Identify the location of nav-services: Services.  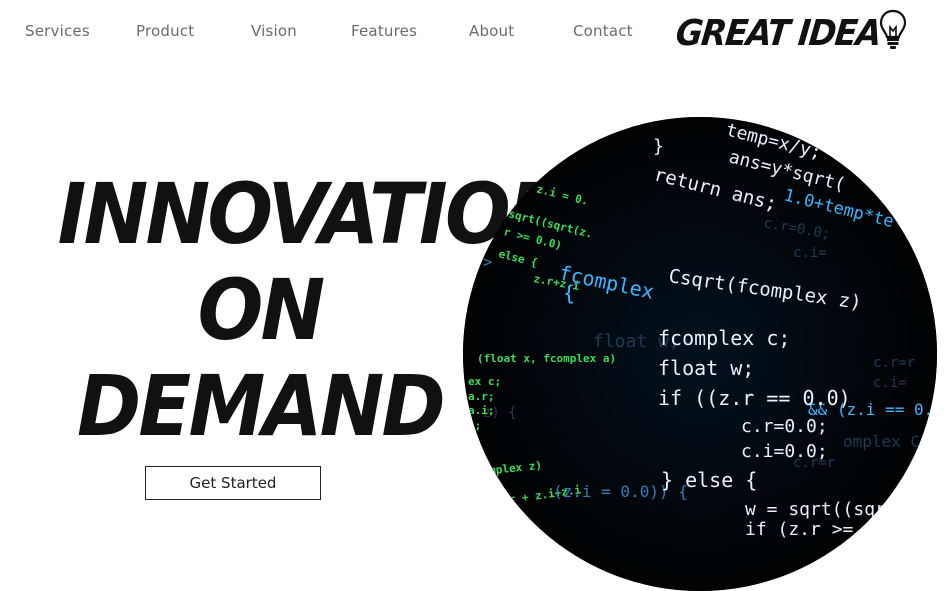
(57, 31).